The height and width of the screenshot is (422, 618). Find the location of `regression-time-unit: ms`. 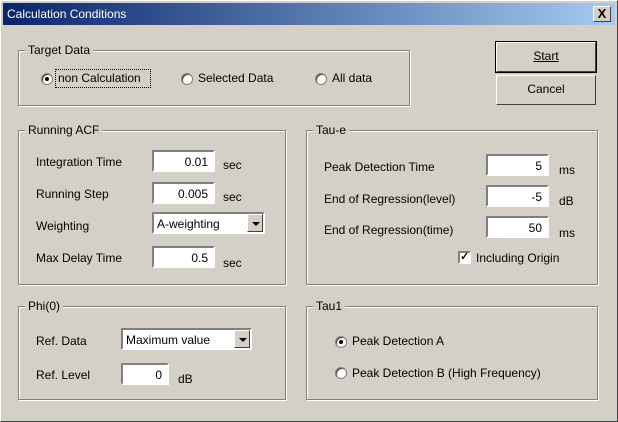

regression-time-unit: ms is located at coordinates (567, 233).